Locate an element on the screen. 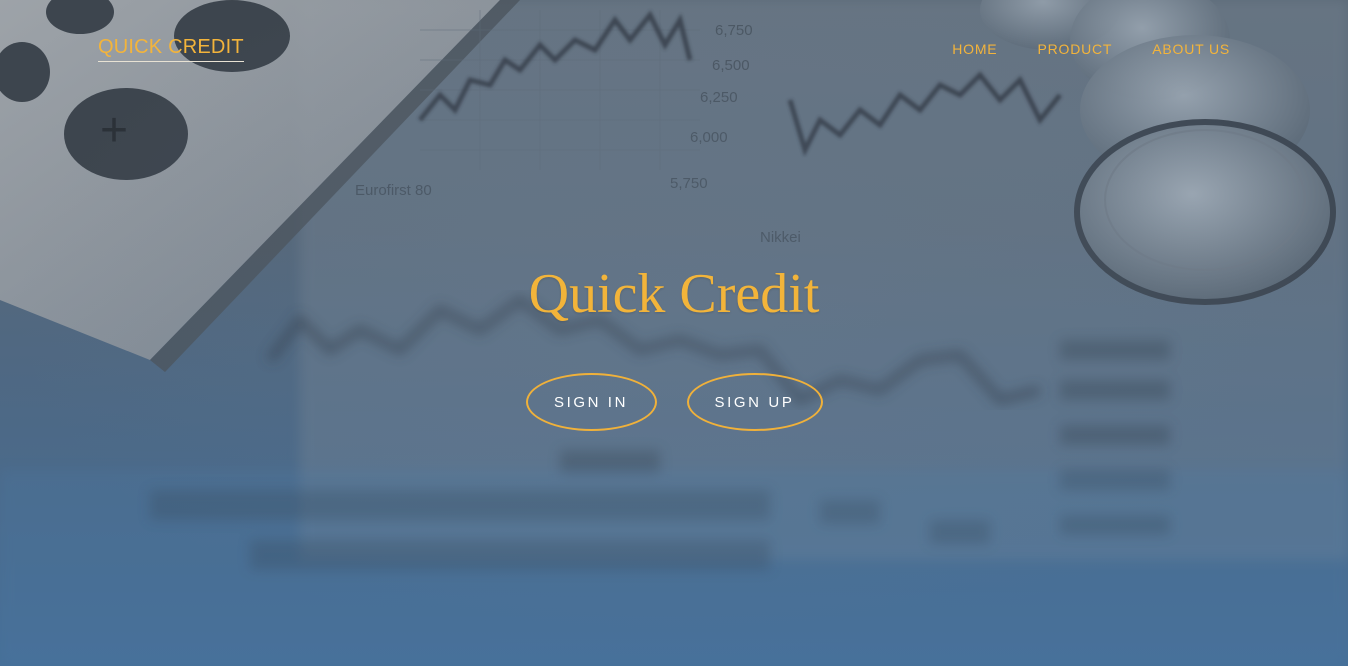 The height and width of the screenshot is (666, 1348). navbar: QUICK CREDIT HOME PRODUCT ABOUT US is located at coordinates (674, 48).